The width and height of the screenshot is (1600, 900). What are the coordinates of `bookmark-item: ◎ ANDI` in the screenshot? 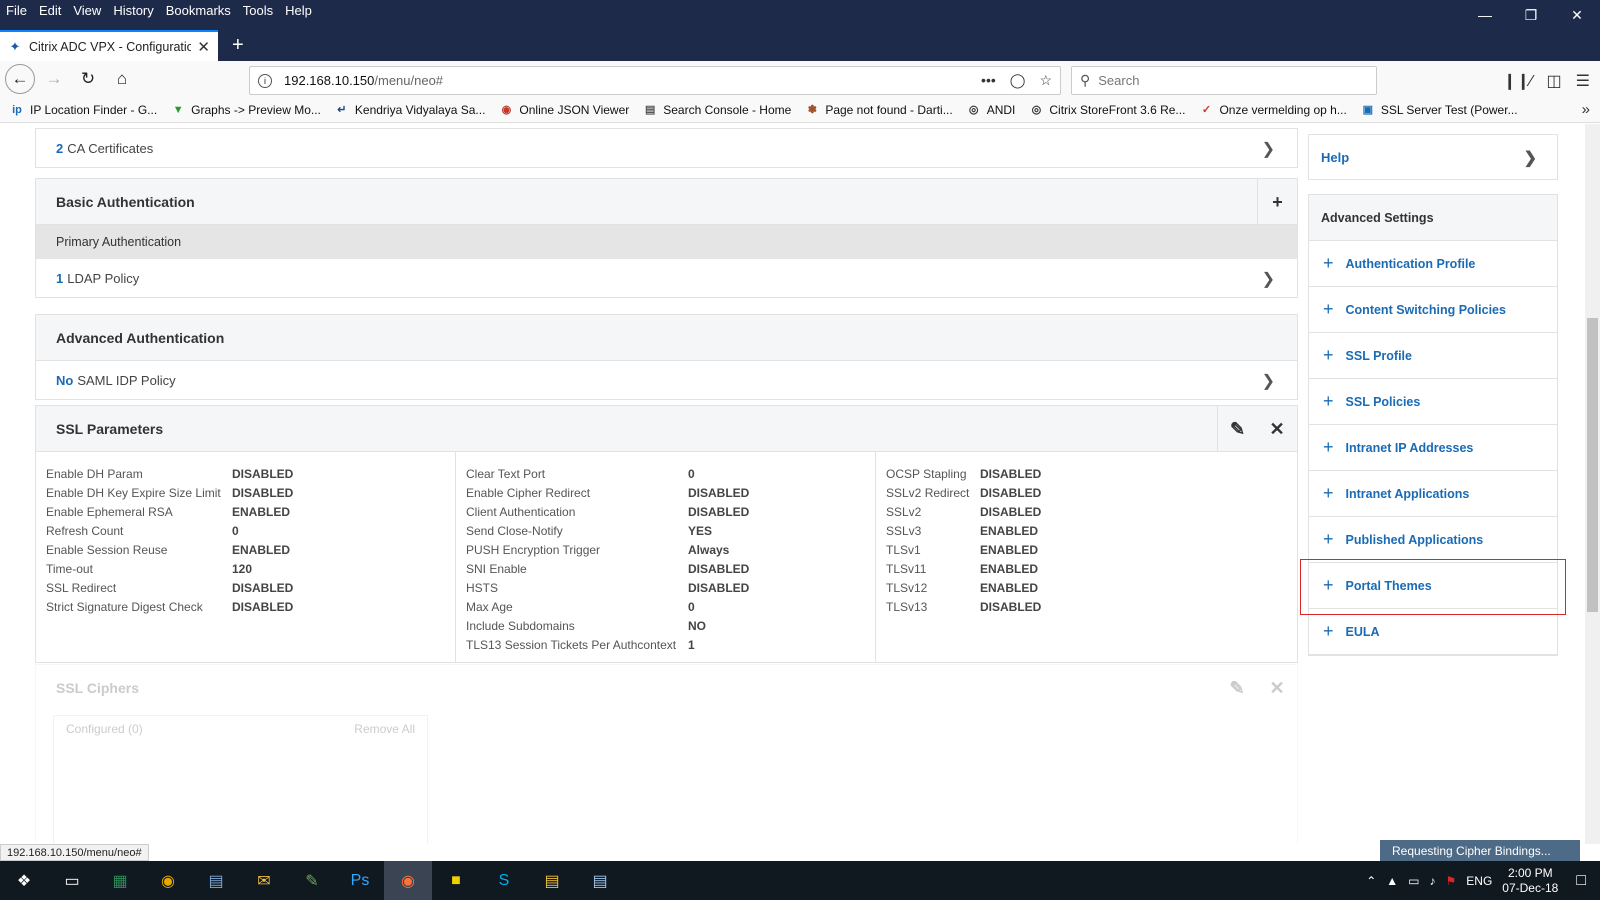 It's located at (991, 110).